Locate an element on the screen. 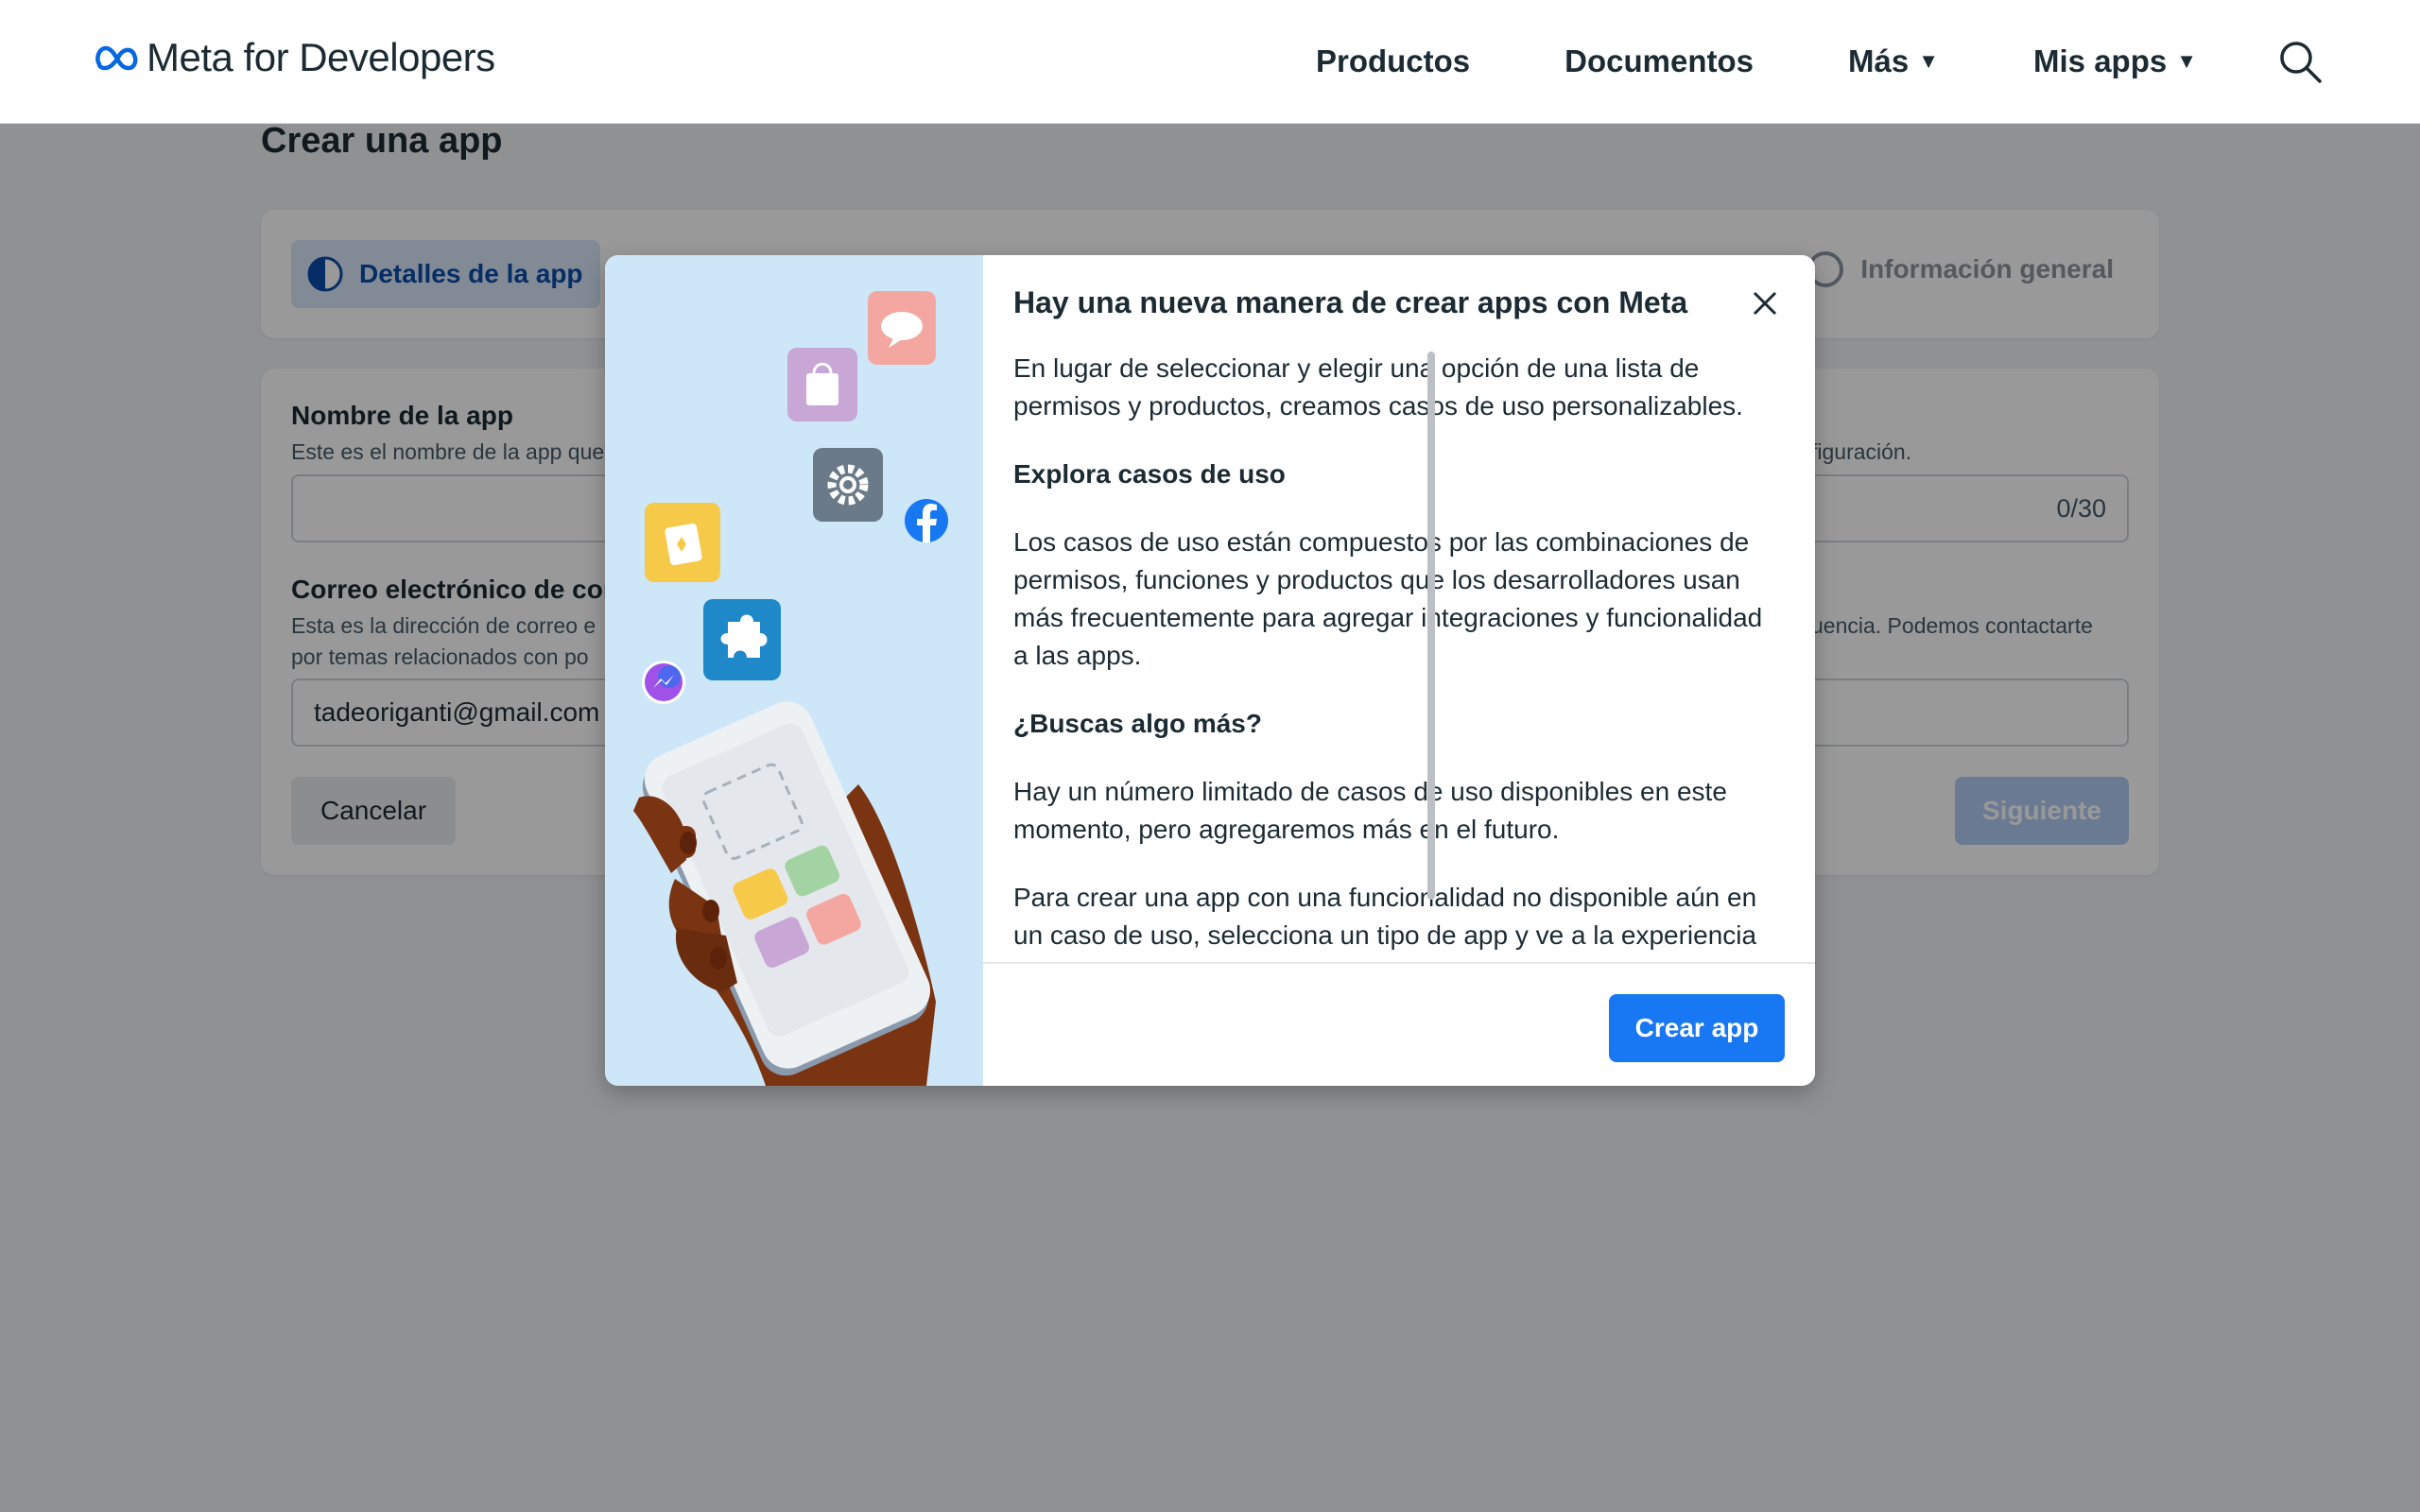 The width and height of the screenshot is (2420, 1512). nav-documentos: Documentos is located at coordinates (1659, 61).